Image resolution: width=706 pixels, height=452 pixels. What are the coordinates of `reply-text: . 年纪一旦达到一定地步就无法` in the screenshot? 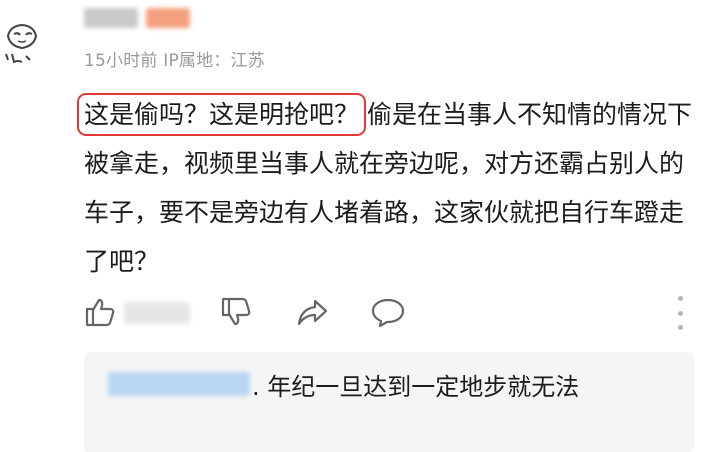 It's located at (416, 387).